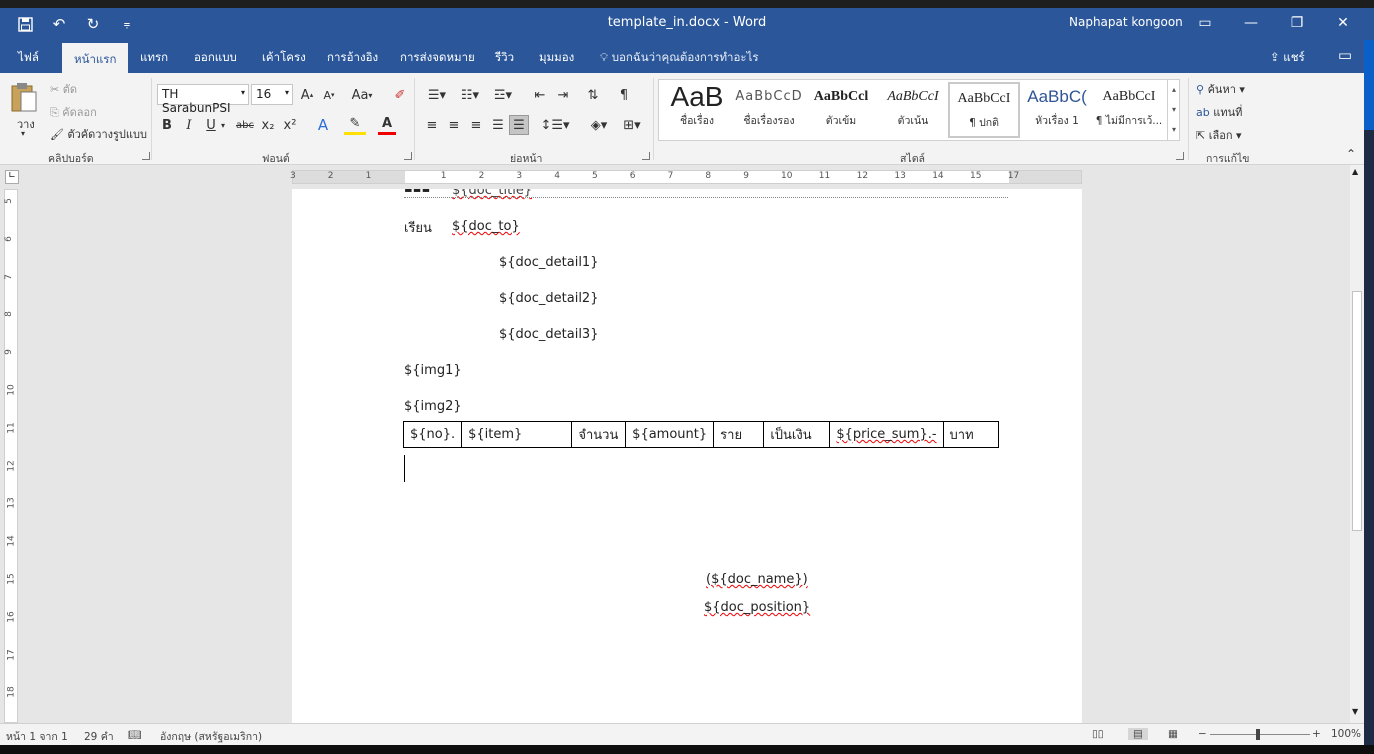 Image resolution: width=1374 pixels, height=754 pixels. I want to click on scroll-down-icon: ▼, so click(1355, 711).